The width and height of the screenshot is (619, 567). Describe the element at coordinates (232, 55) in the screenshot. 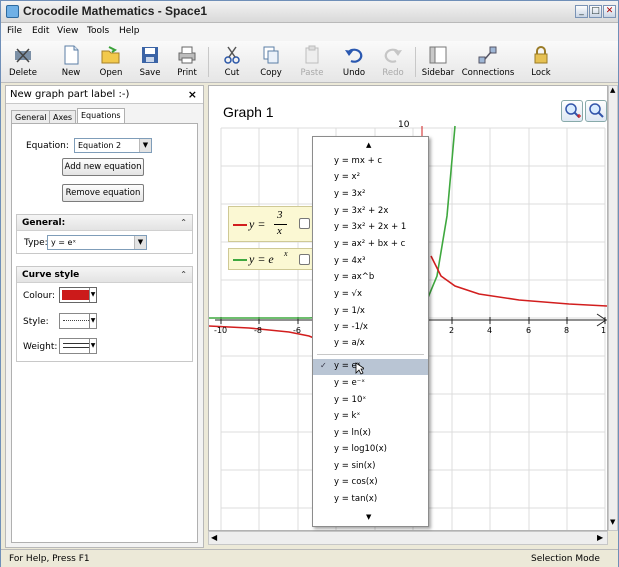

I see `scissors-icon` at that location.